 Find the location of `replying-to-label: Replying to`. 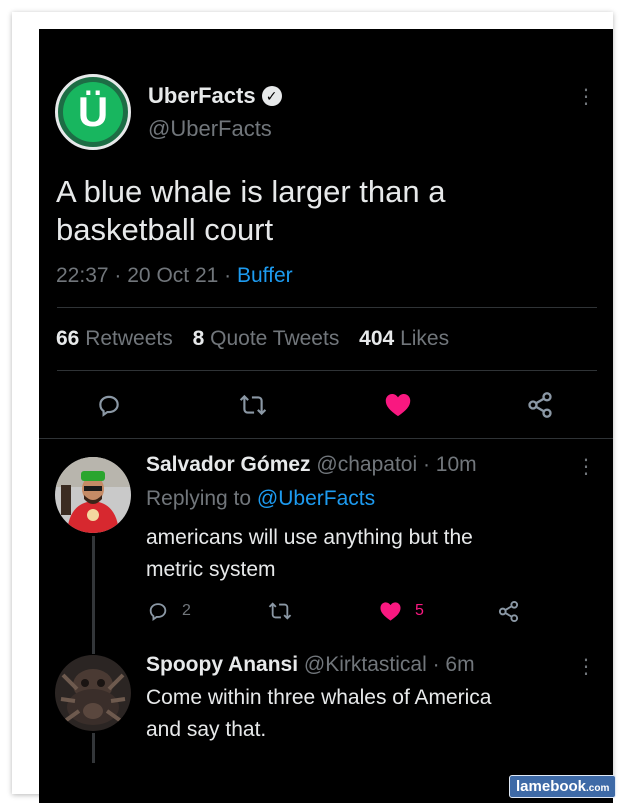

replying-to-label: Replying to is located at coordinates (199, 498).